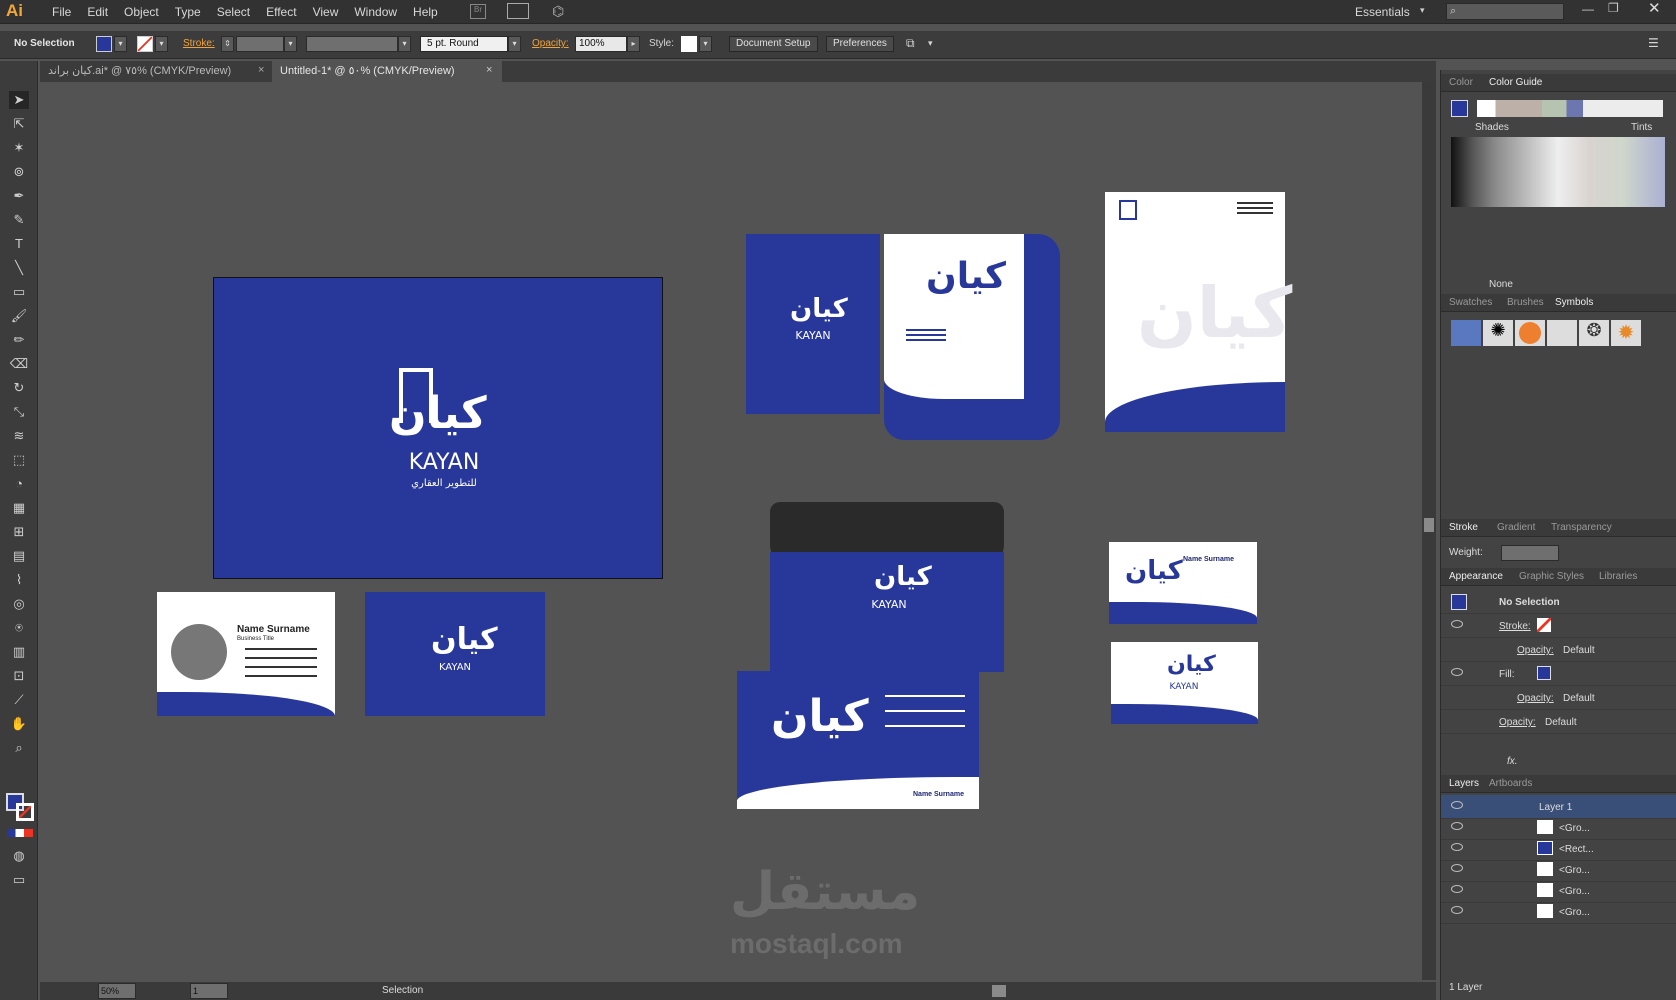  What do you see at coordinates (19, 652) in the screenshot?
I see `column-graph-tool-icon: ▥` at bounding box center [19, 652].